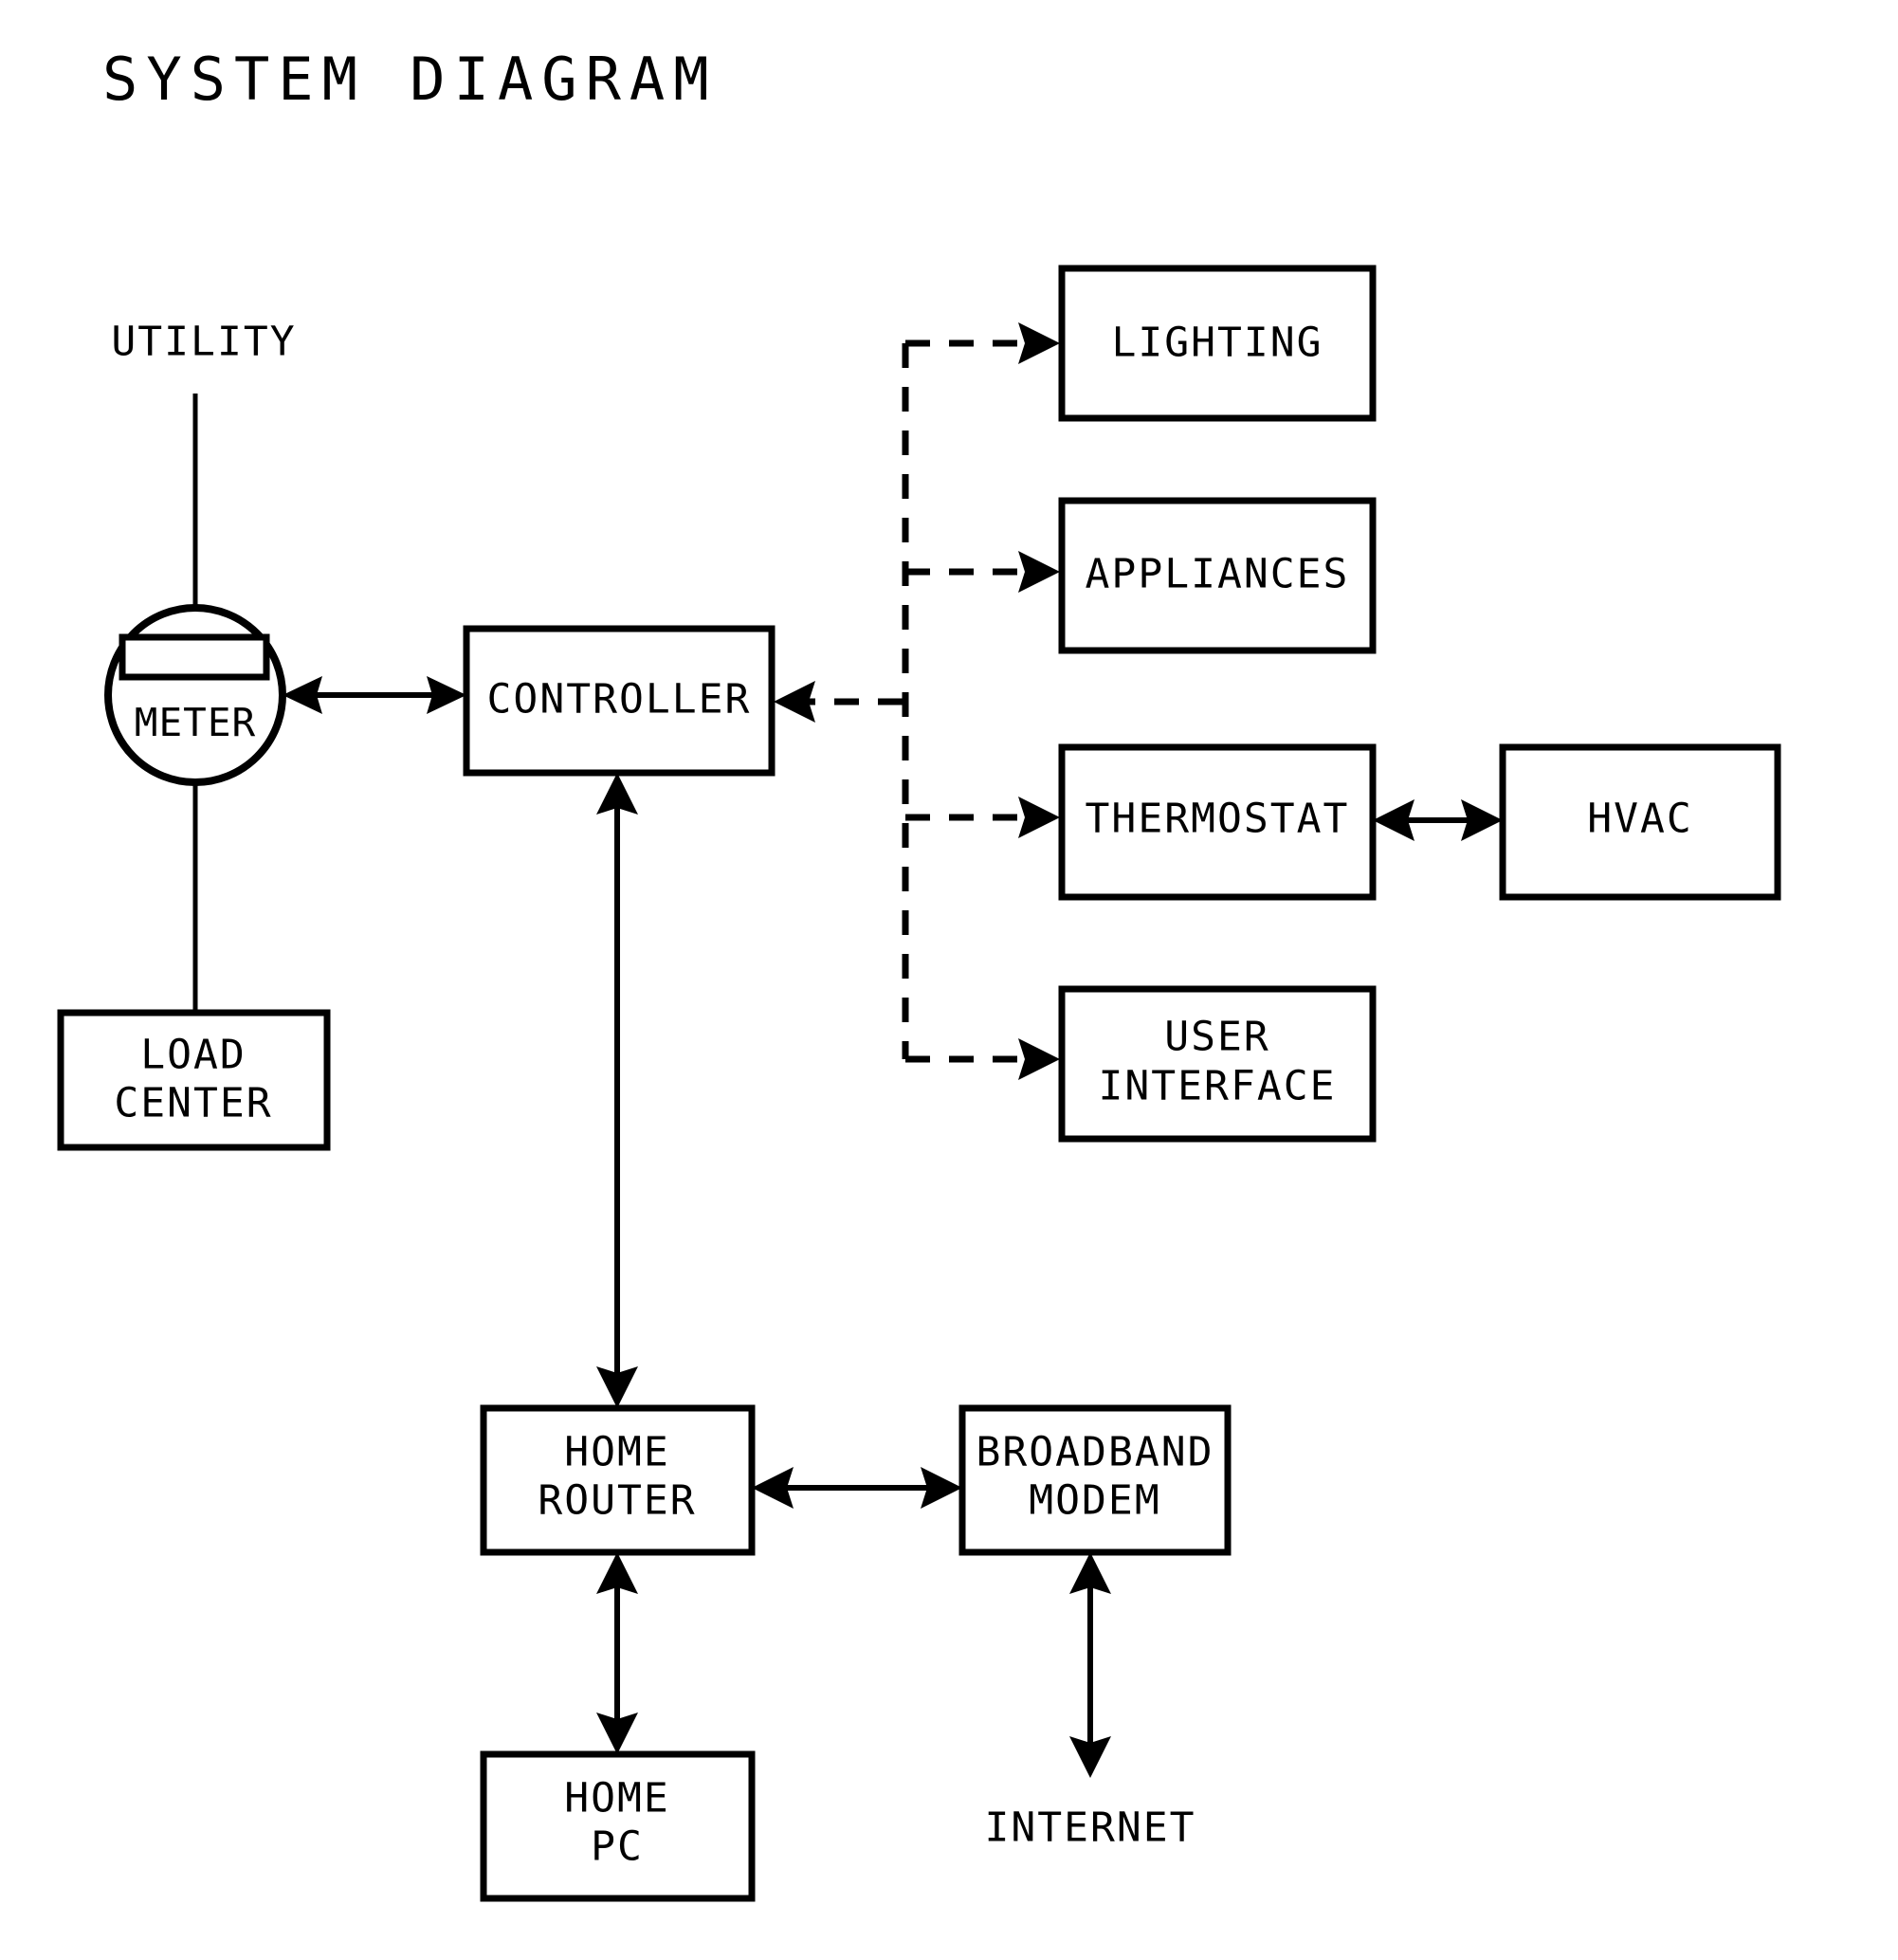 This screenshot has width=1898, height=1960. I want to click on arrow-head-to-appliances, so click(1039, 572).